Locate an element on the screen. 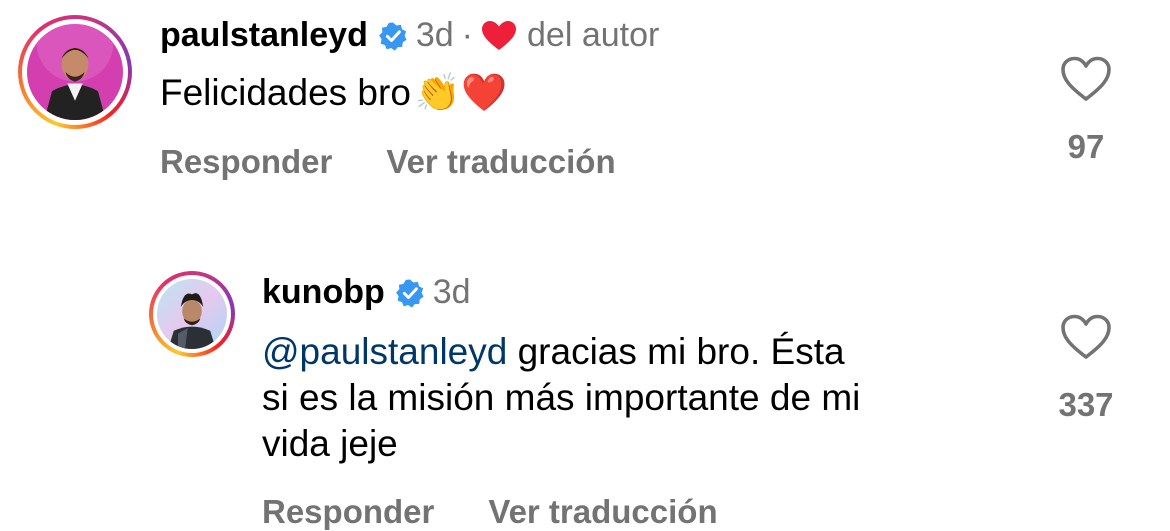 The height and width of the screenshot is (531, 1170). mention-link: @paulstanleyd is located at coordinates (384, 351).